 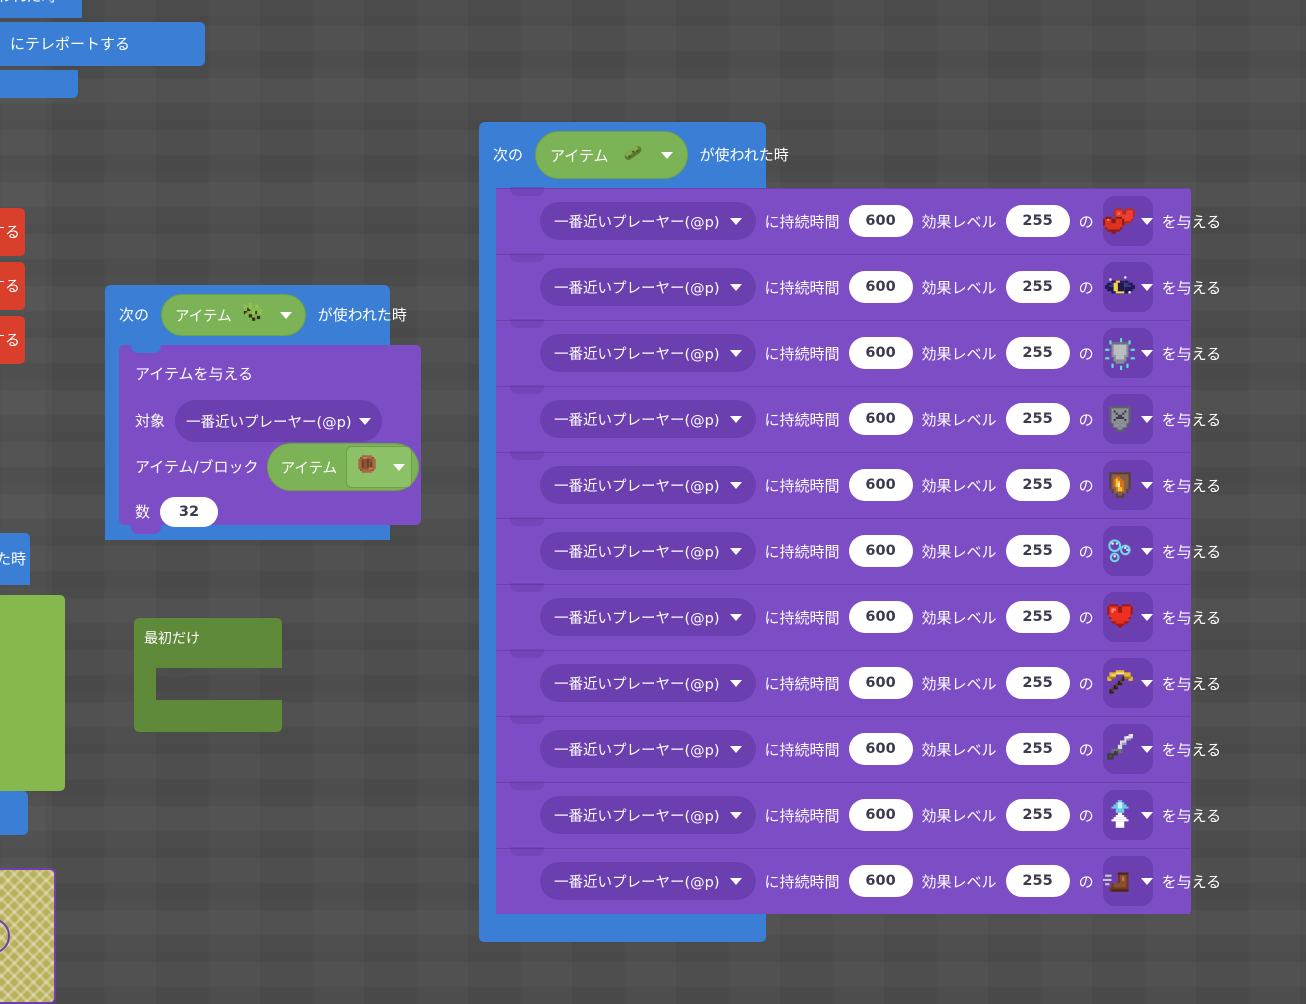 I want to click on effects-item-dropdown: アイテム, so click(x=611, y=155).